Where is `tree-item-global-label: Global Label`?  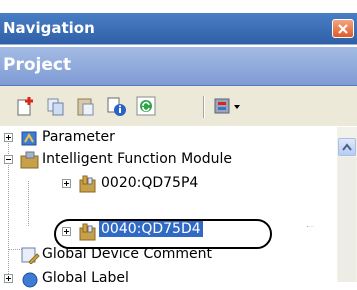
tree-item-global-label: Global Label is located at coordinates (168, 279).